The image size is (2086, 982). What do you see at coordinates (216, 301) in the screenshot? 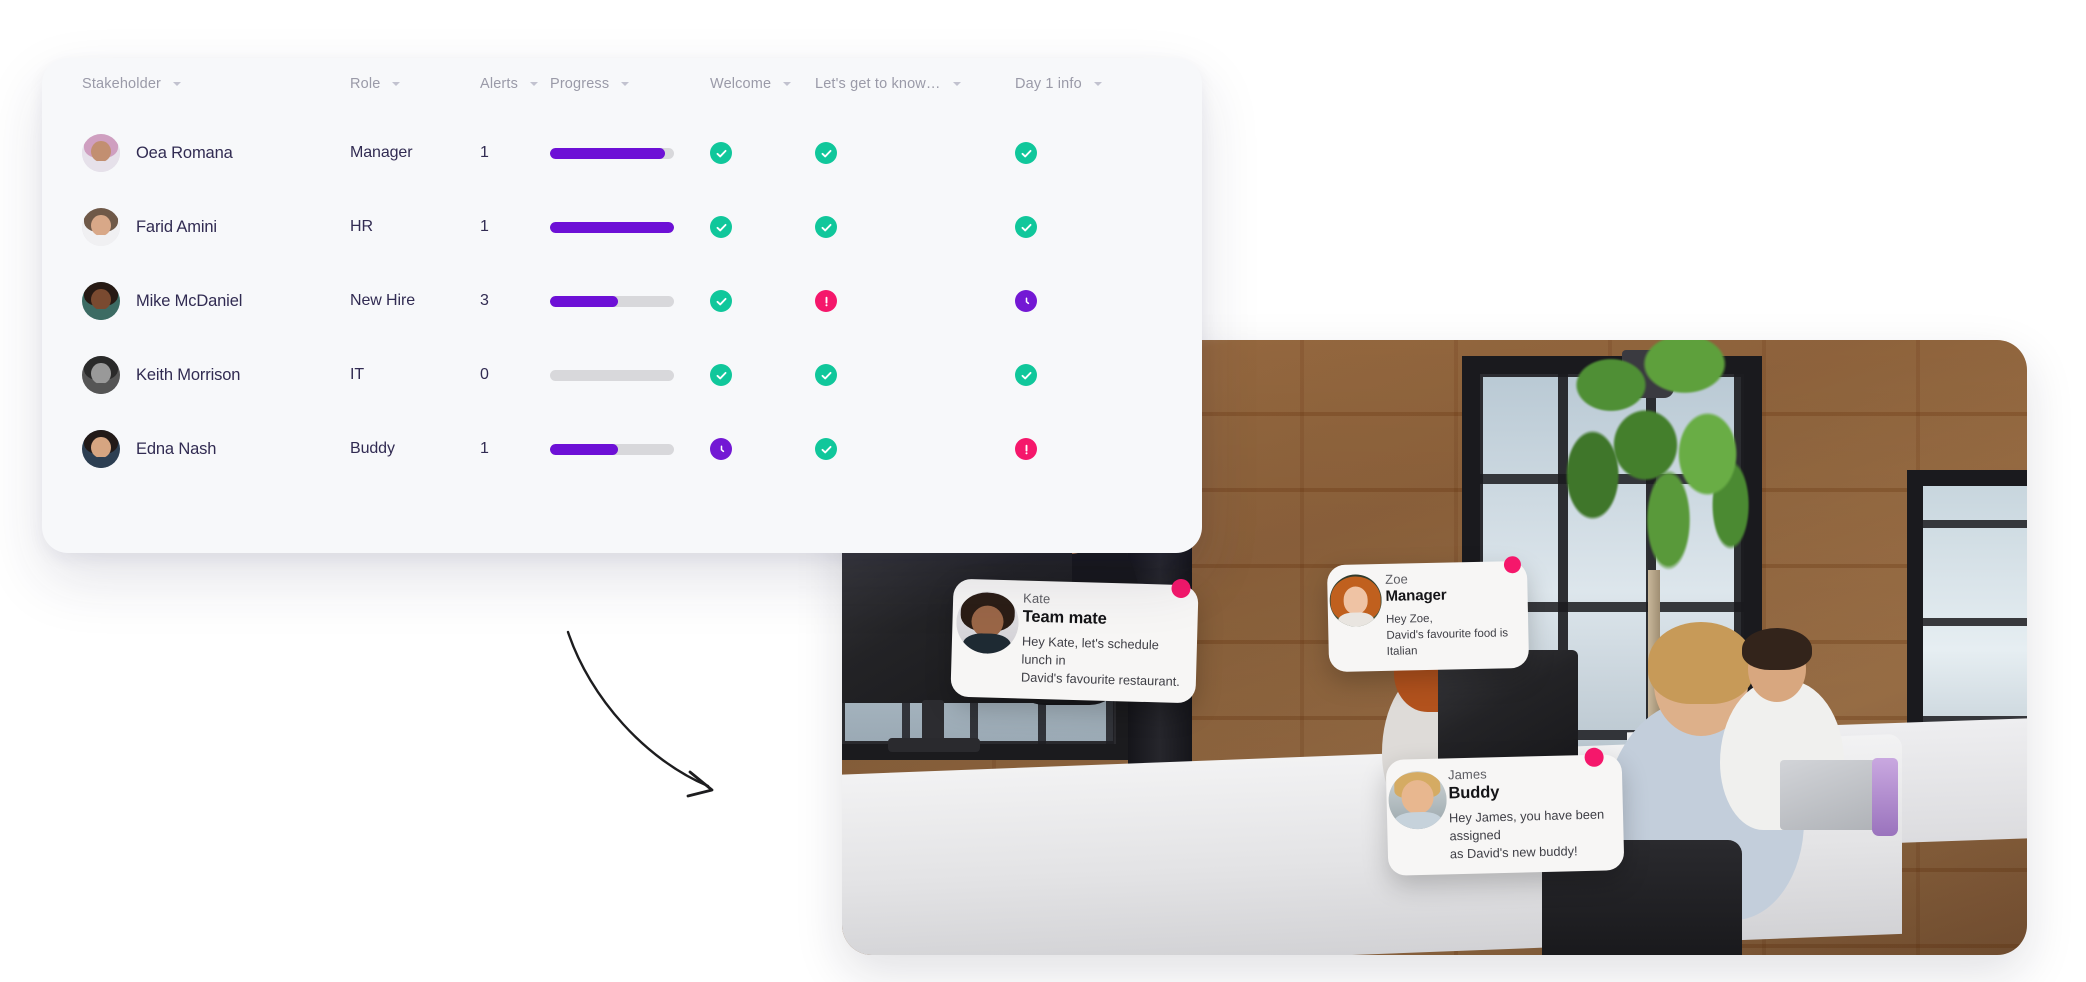
I see `cell-stakeholder: Mike McDaniel` at bounding box center [216, 301].